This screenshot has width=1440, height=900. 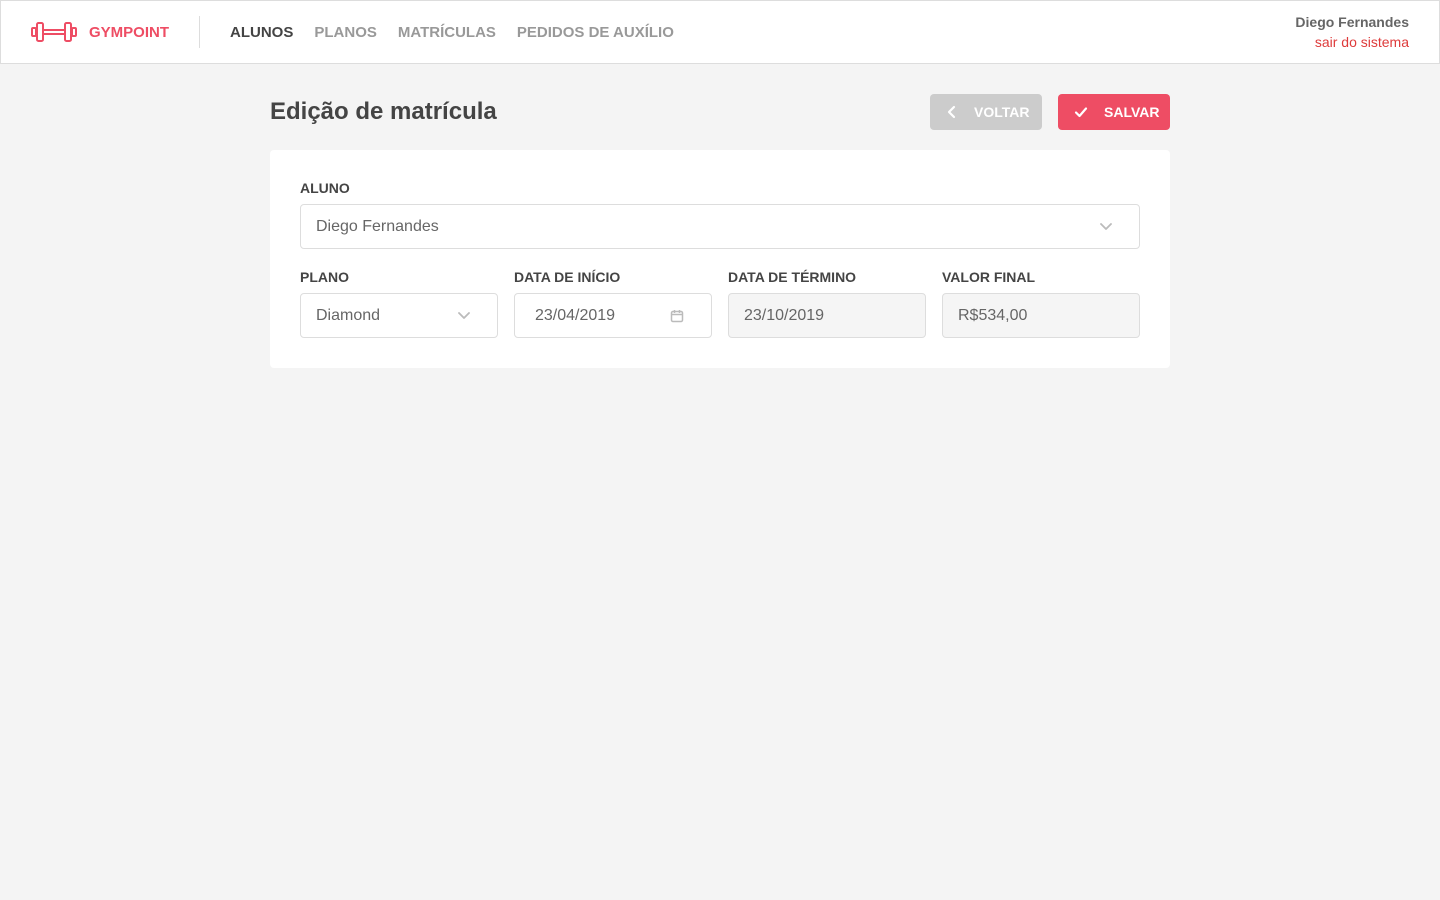 What do you see at coordinates (1002, 112) in the screenshot?
I see `back-button-label: VOLTAR` at bounding box center [1002, 112].